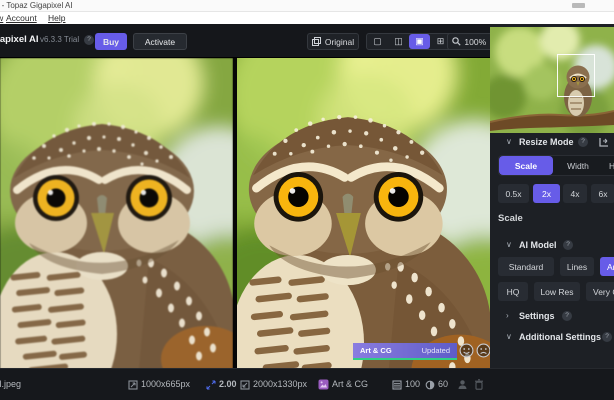  I want to click on segment-height: Height, so click(608, 165).